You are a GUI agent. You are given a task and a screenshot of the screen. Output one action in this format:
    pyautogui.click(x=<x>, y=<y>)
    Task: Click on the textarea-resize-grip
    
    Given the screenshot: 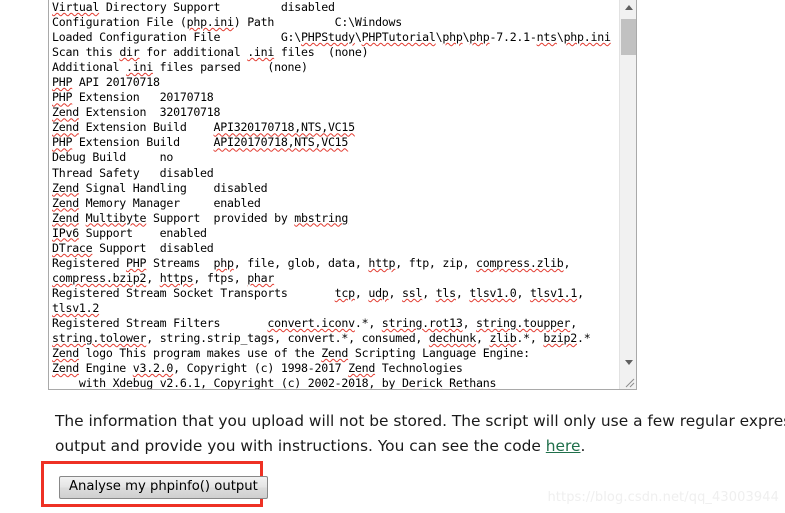 What is the action you would take?
    pyautogui.click(x=628, y=380)
    